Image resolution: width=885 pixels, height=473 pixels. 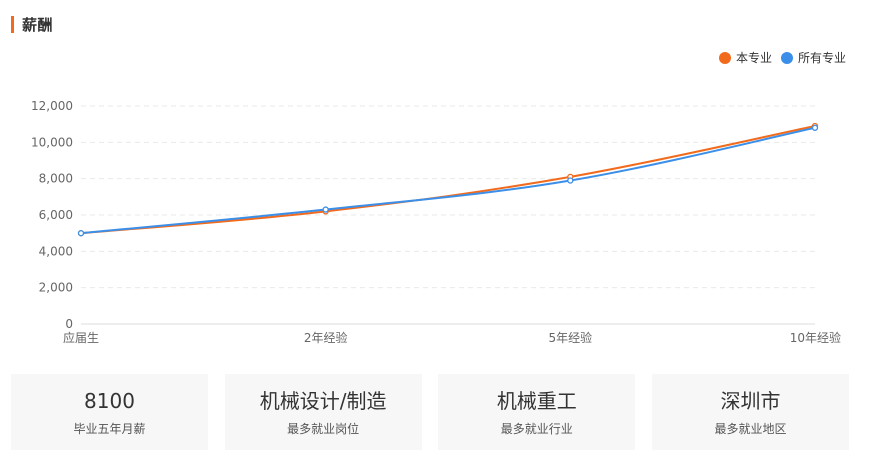 I want to click on stat-card-salary: 8100 毕业五年月薪, so click(x=109, y=412).